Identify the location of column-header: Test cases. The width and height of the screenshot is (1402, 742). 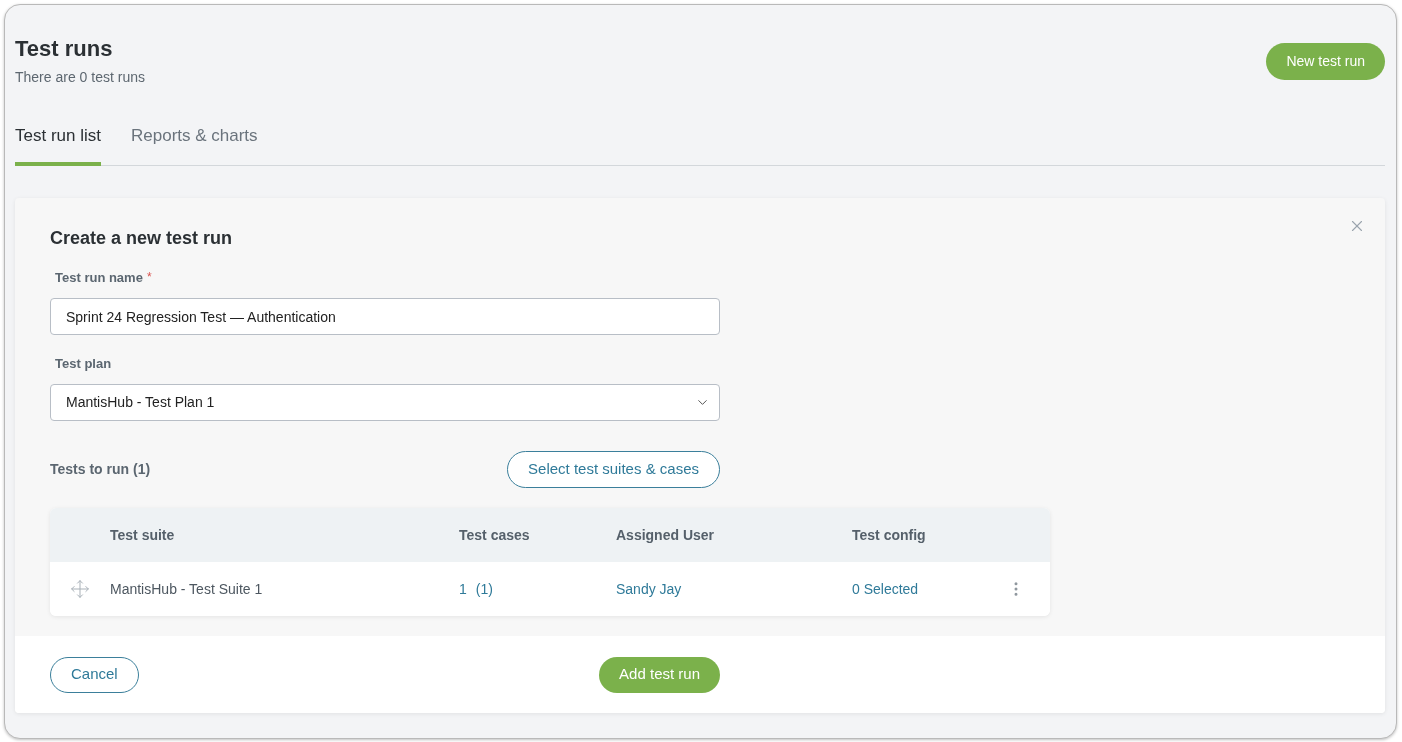
(494, 535).